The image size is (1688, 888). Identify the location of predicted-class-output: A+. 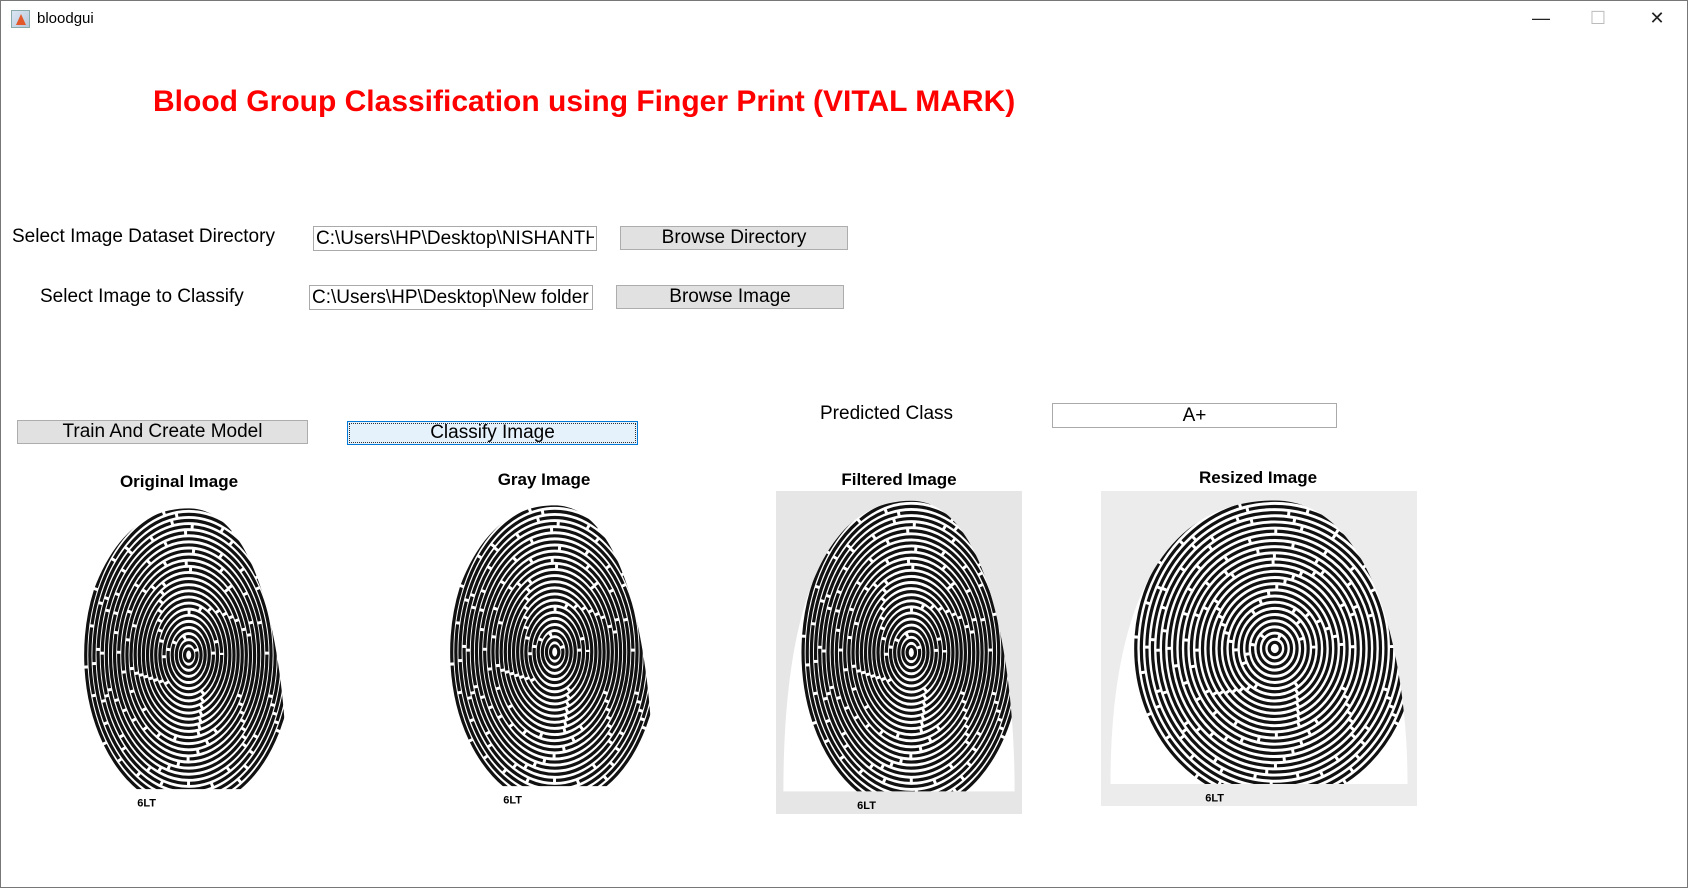
(1194, 415).